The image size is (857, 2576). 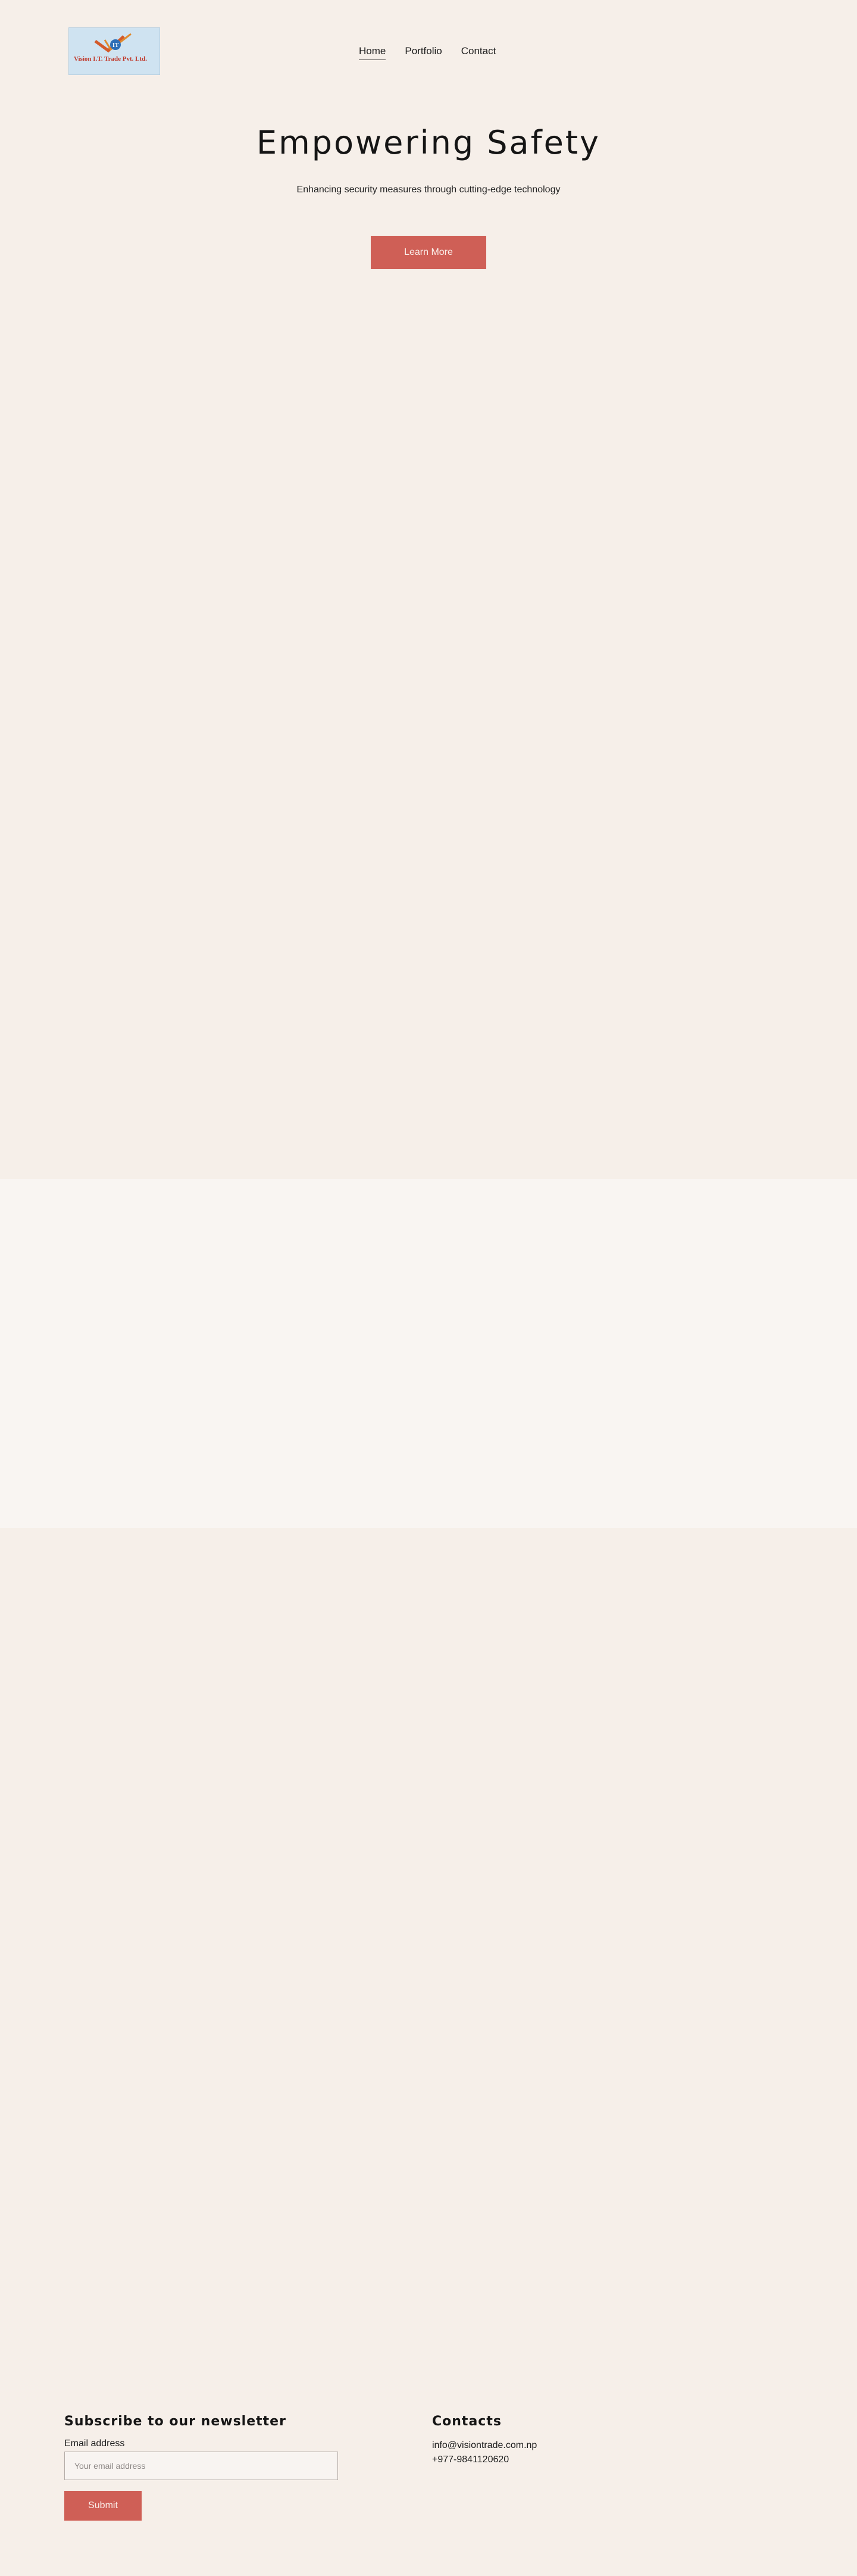 I want to click on newsletter-heading: Subscribe to our newsletter, so click(x=175, y=2422).